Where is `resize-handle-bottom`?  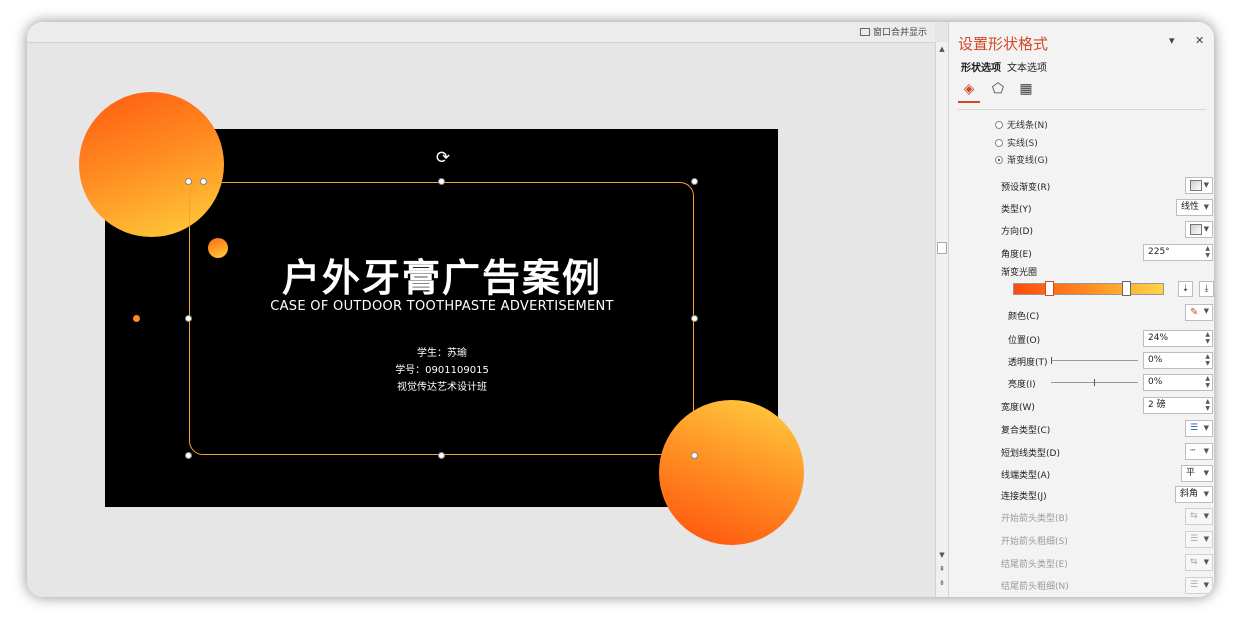 resize-handle-bottom is located at coordinates (441, 455).